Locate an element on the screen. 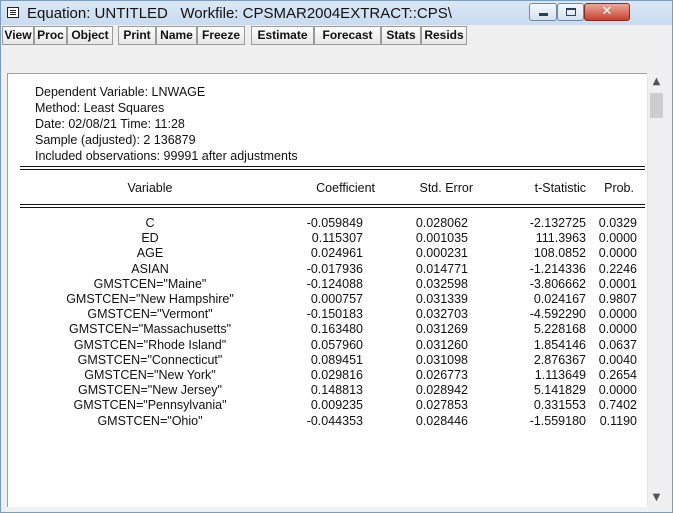 The image size is (673, 513). cell-coefficient: 0.009235 is located at coordinates (336, 405).